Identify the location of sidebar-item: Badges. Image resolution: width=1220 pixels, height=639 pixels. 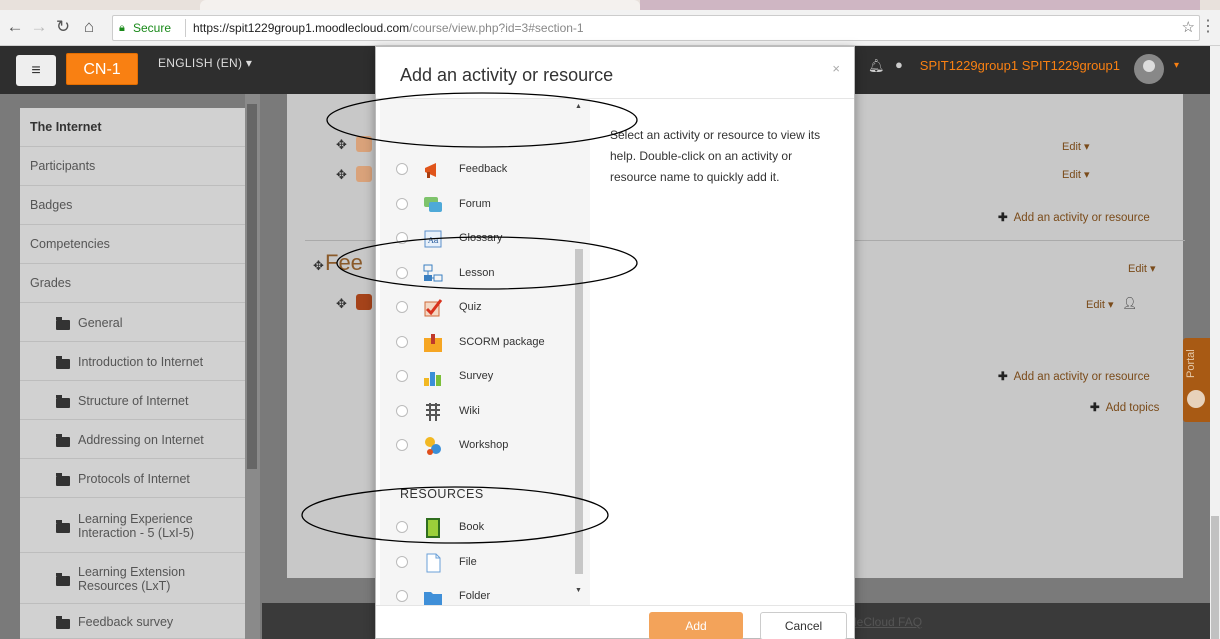
(137, 205).